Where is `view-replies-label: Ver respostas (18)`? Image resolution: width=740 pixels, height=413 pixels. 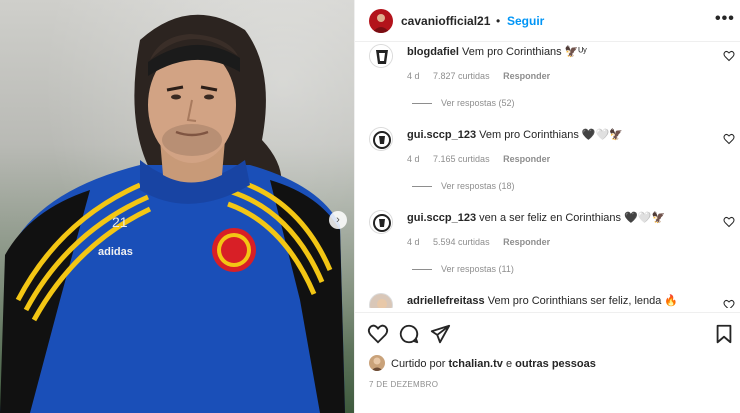
view-replies-label: Ver respostas (18) is located at coordinates (478, 186).